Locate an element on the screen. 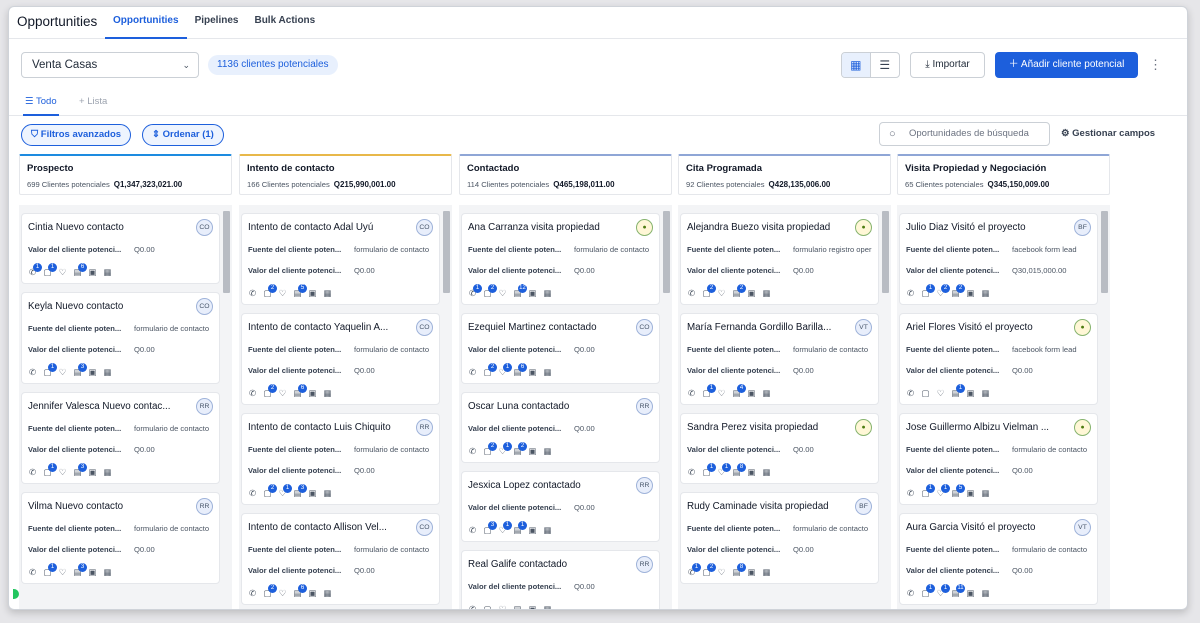 The width and height of the screenshot is (1200, 623). tab-pipelines: Pipelines is located at coordinates (217, 23).